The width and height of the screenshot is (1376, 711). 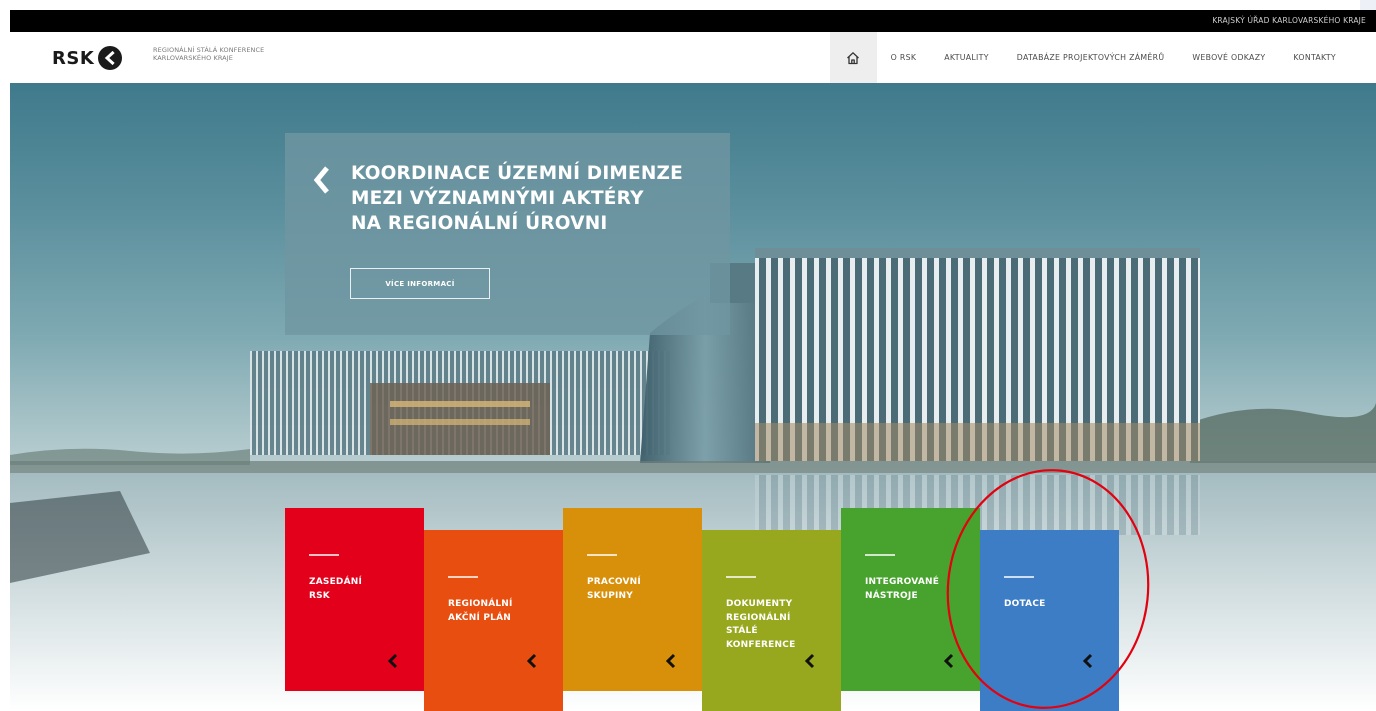 I want to click on hero-title-line-1: KOORDINACE ÚZEMNÍ DIMENZE, so click(x=517, y=173).